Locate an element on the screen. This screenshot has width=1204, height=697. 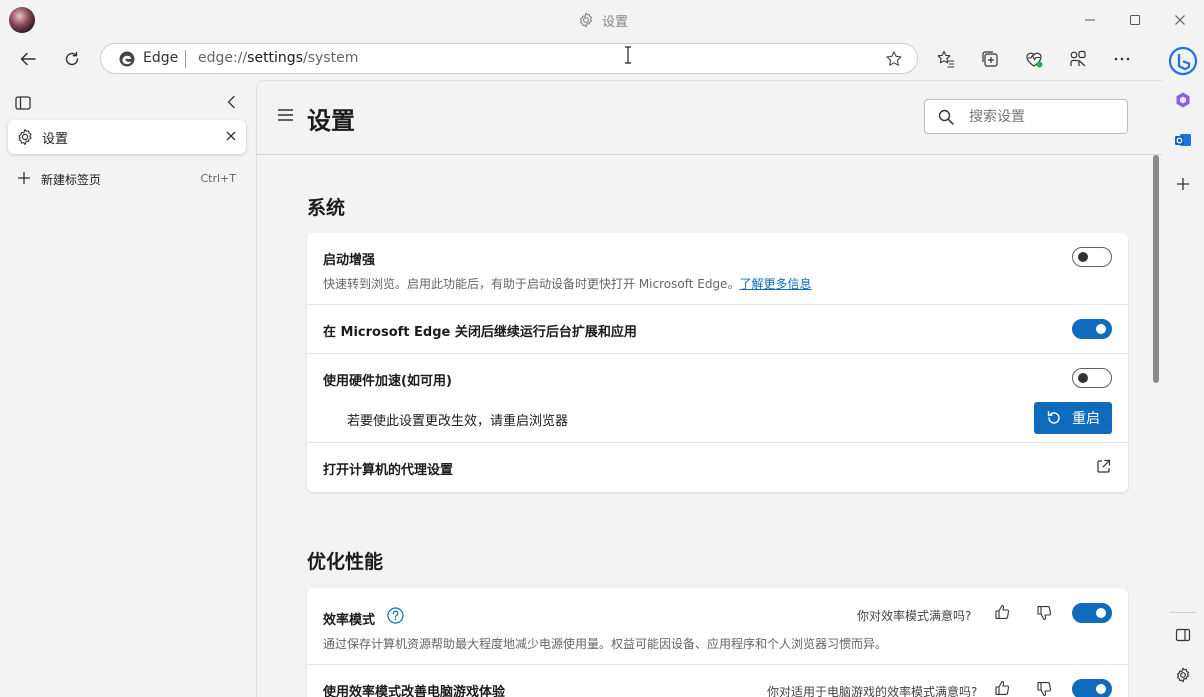
office-hexagon-icon is located at coordinates (1183, 100).